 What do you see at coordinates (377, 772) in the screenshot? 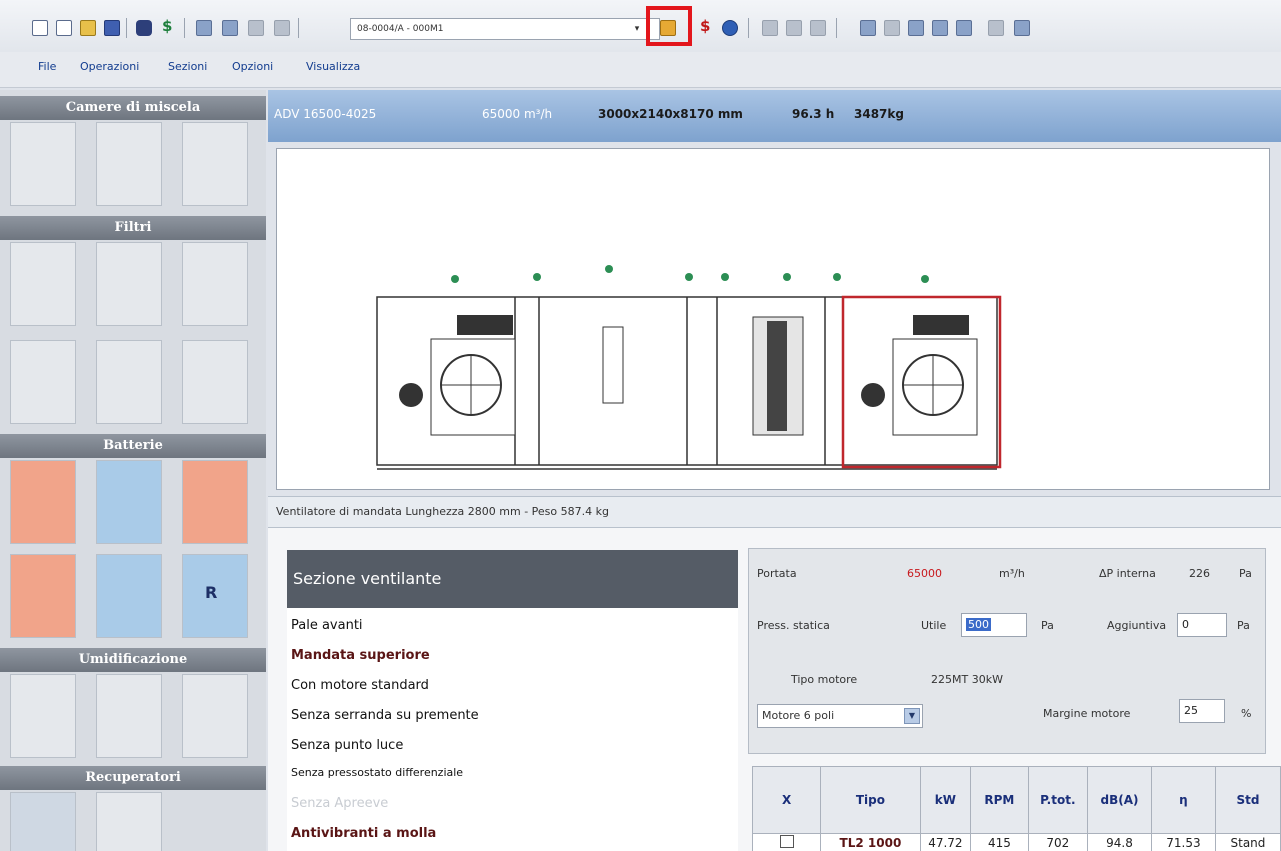
I see `option-pressostato: Senza pressostato differenziale` at bounding box center [377, 772].